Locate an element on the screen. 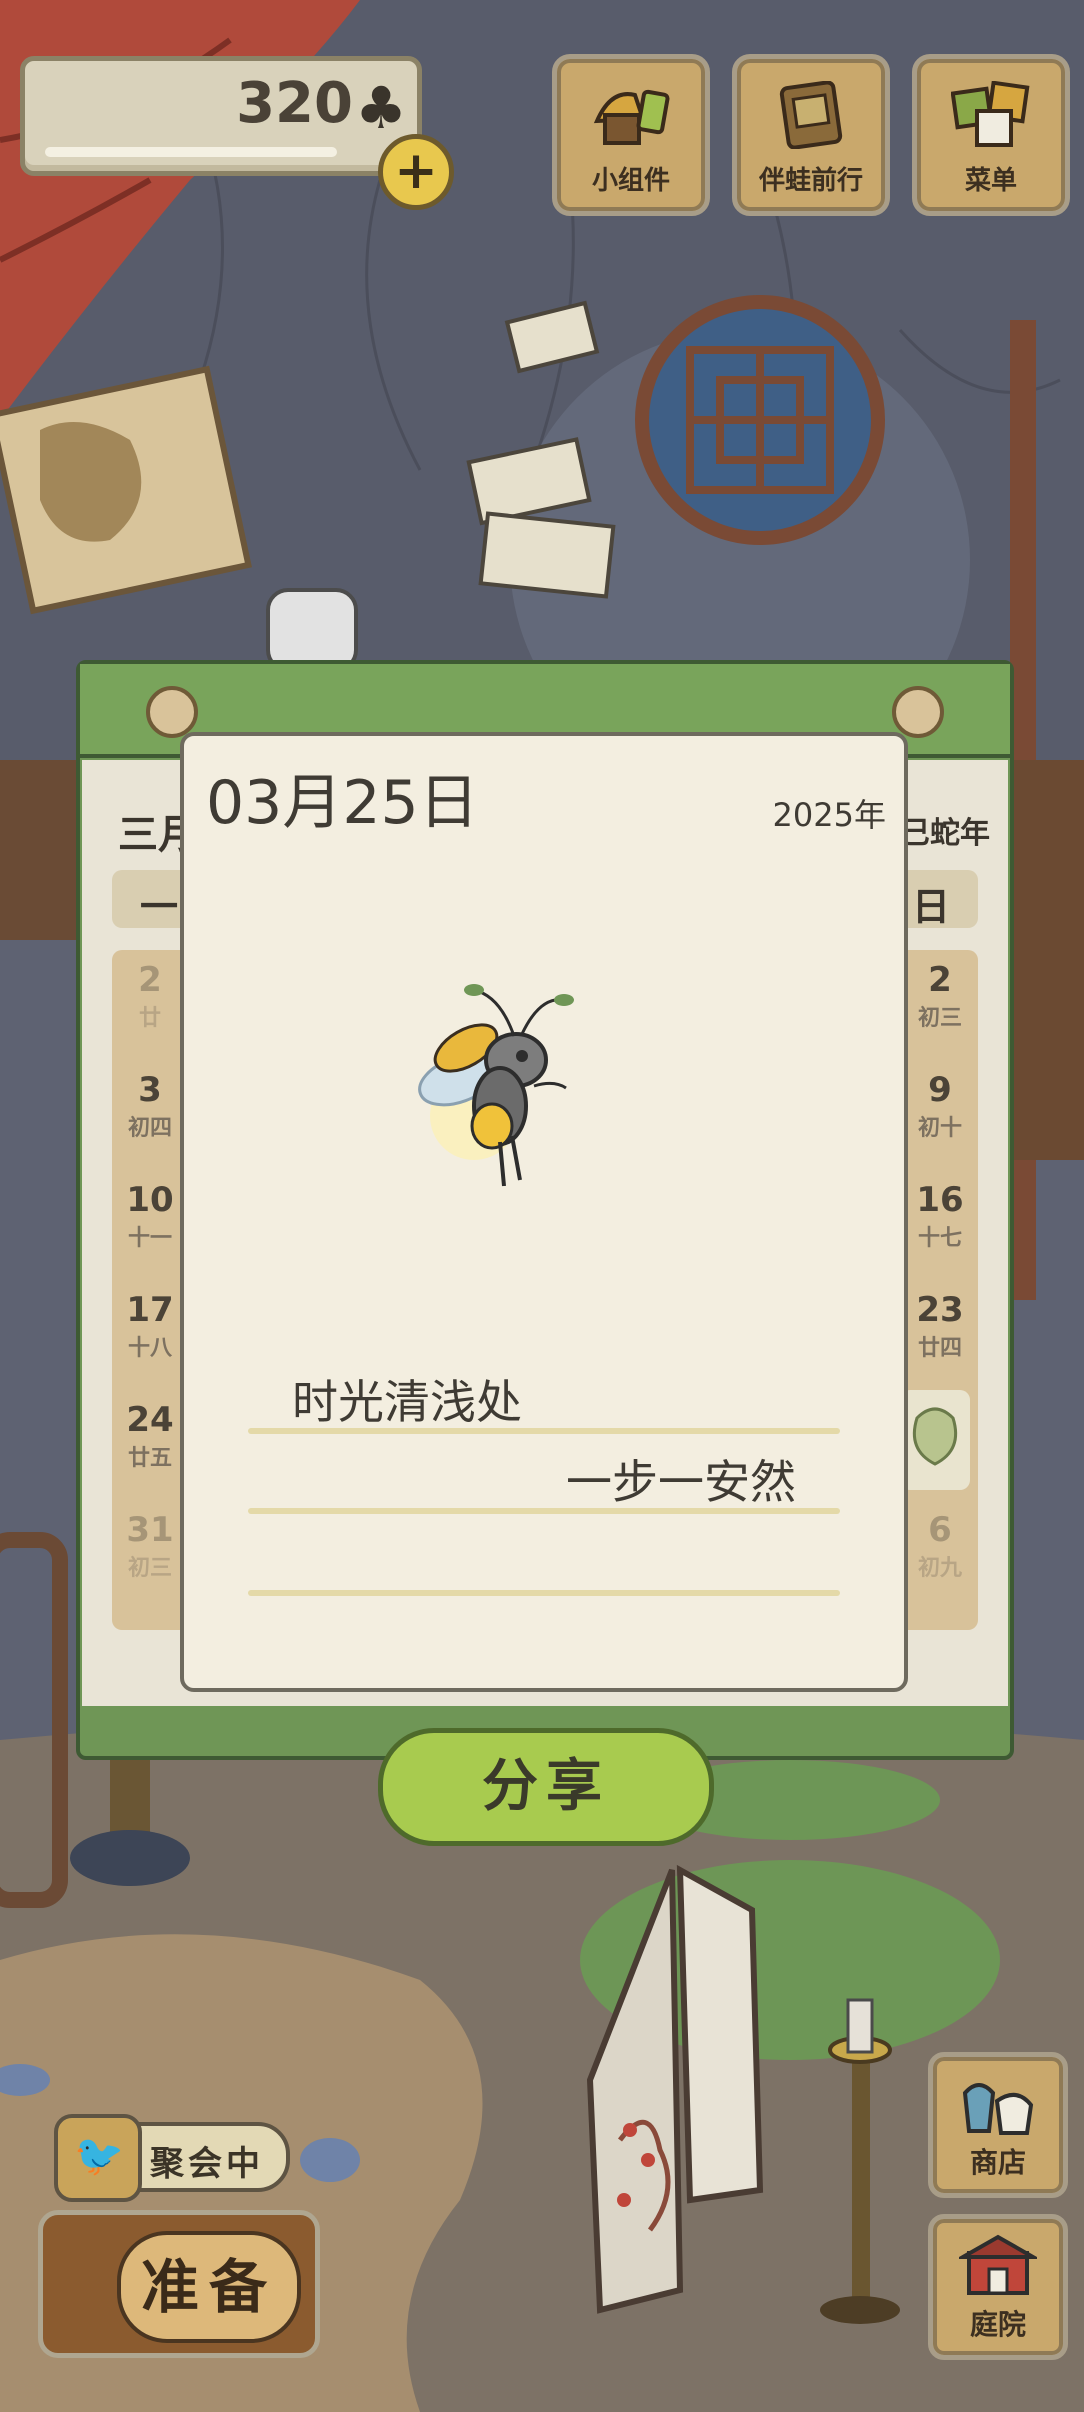  day-cell: 31 初三 is located at coordinates (150, 1546).